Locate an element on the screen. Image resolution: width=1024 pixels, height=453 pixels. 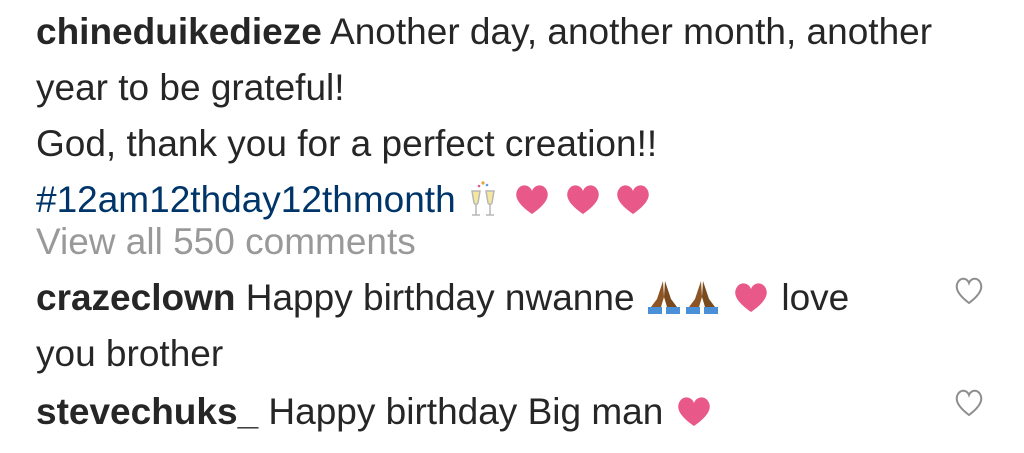
champagne-glasses-icon is located at coordinates (484, 199).